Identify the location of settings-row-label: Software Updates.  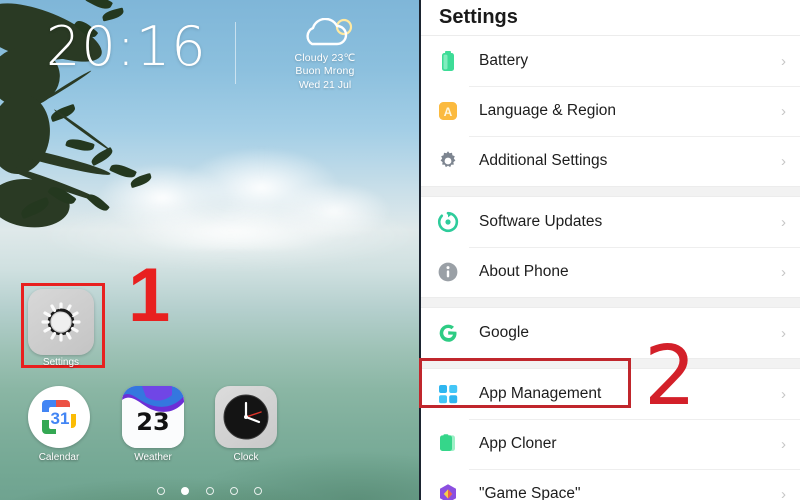
(541, 221).